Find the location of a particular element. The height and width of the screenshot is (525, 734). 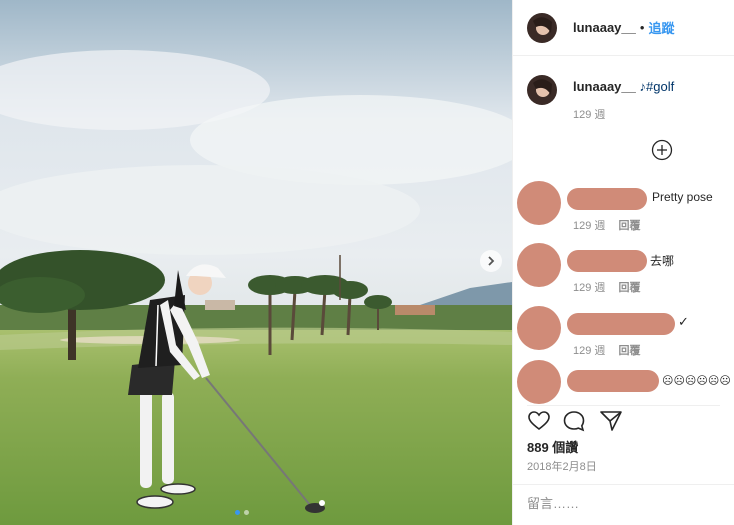

share-icon is located at coordinates (611, 421).